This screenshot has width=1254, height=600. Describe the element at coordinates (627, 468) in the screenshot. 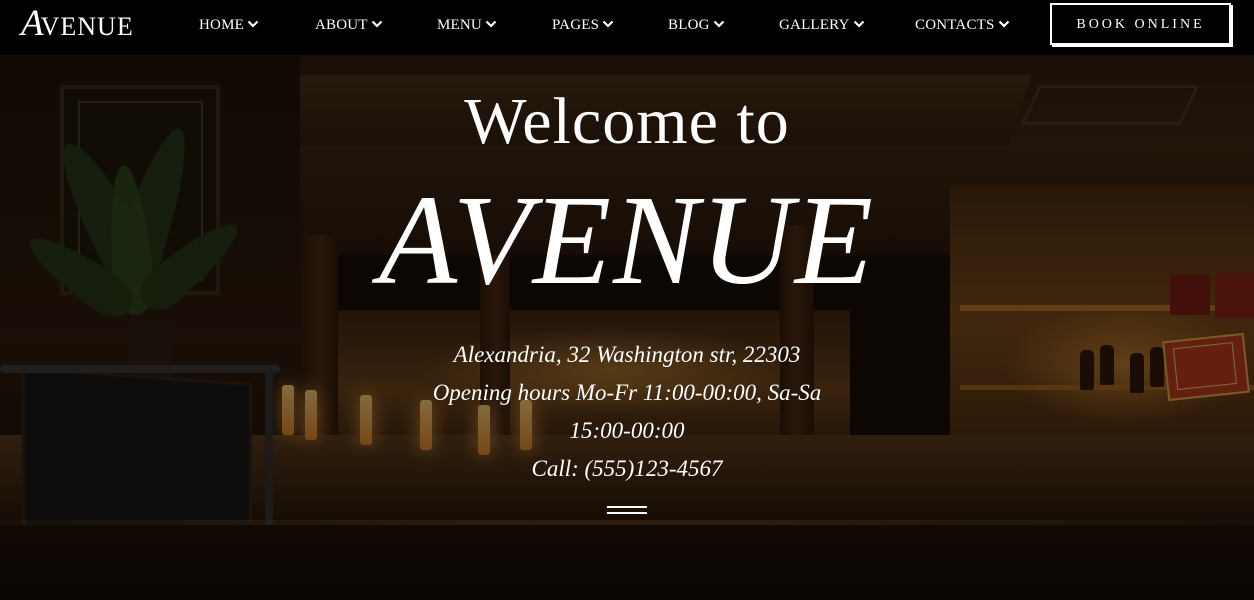

I see `hero-phone: Call: (555)123-4567` at that location.